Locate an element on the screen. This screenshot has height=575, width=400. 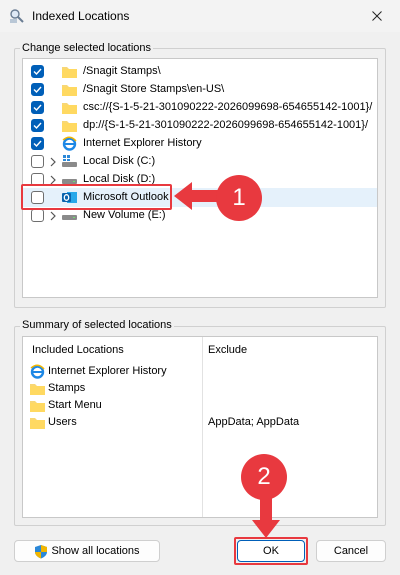
highlight-box-outlook is located at coordinates (96, 197).